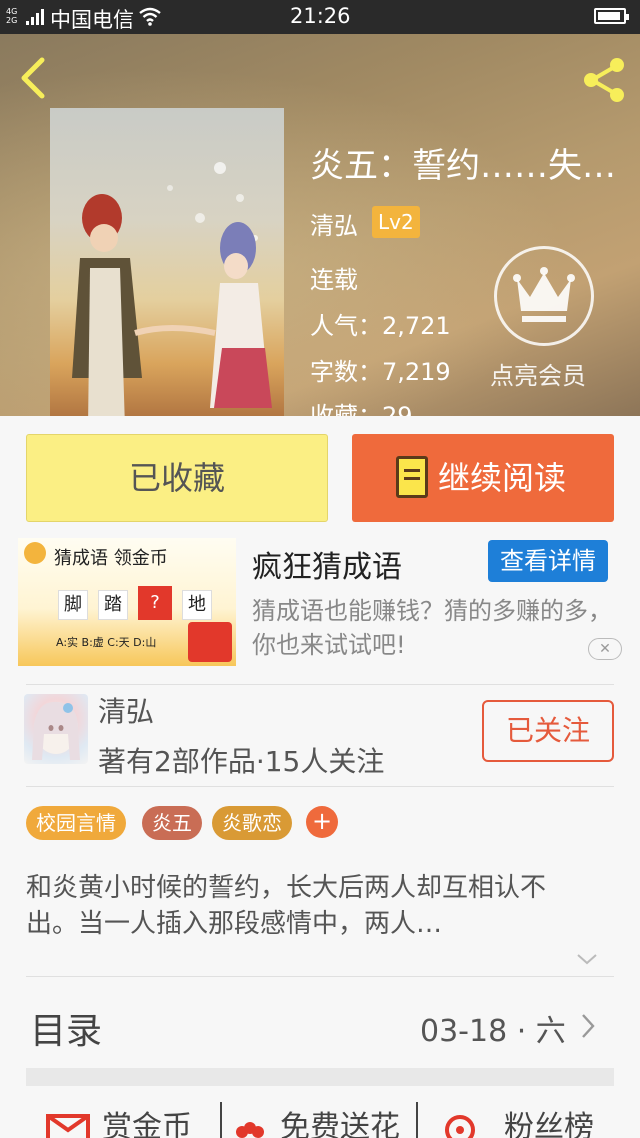 The image size is (640, 1138). What do you see at coordinates (538, 373) in the screenshot?
I see `vip-label: 点亮会员` at bounding box center [538, 373].